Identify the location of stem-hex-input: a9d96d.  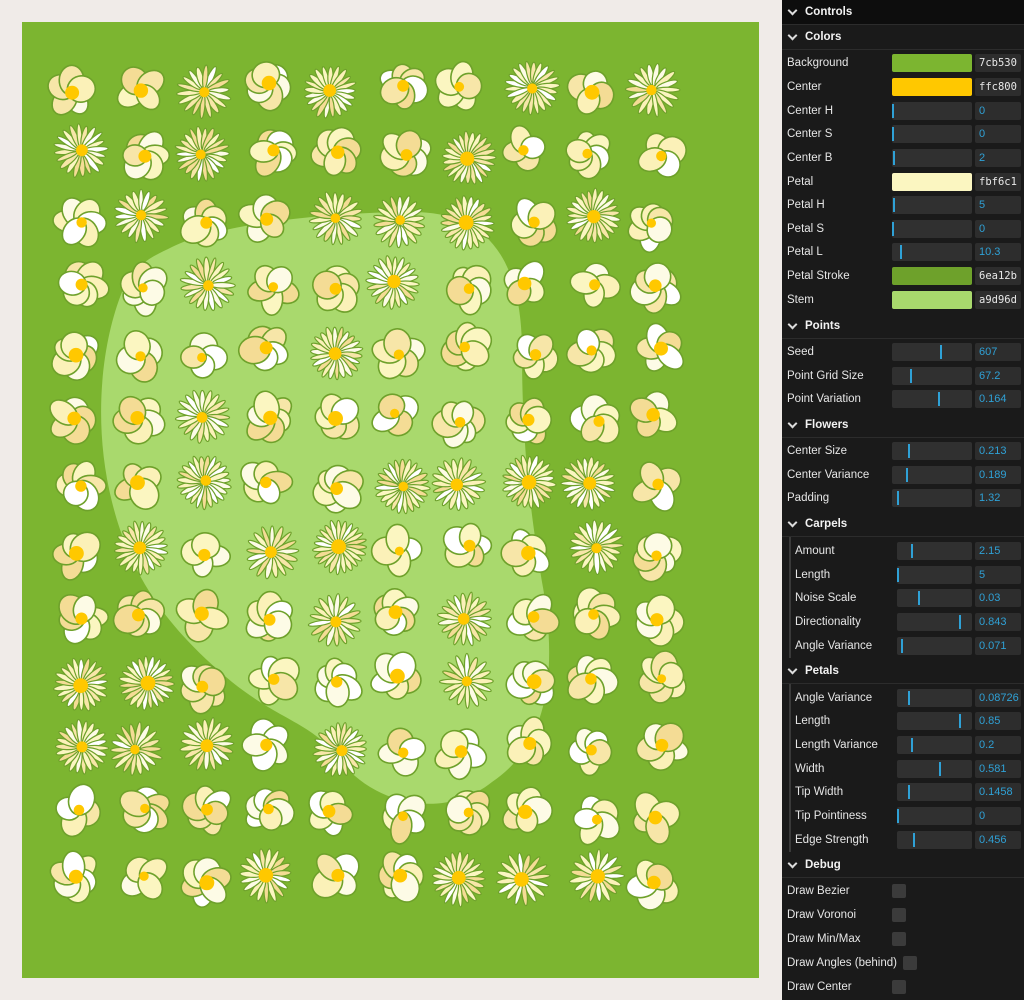
(998, 300).